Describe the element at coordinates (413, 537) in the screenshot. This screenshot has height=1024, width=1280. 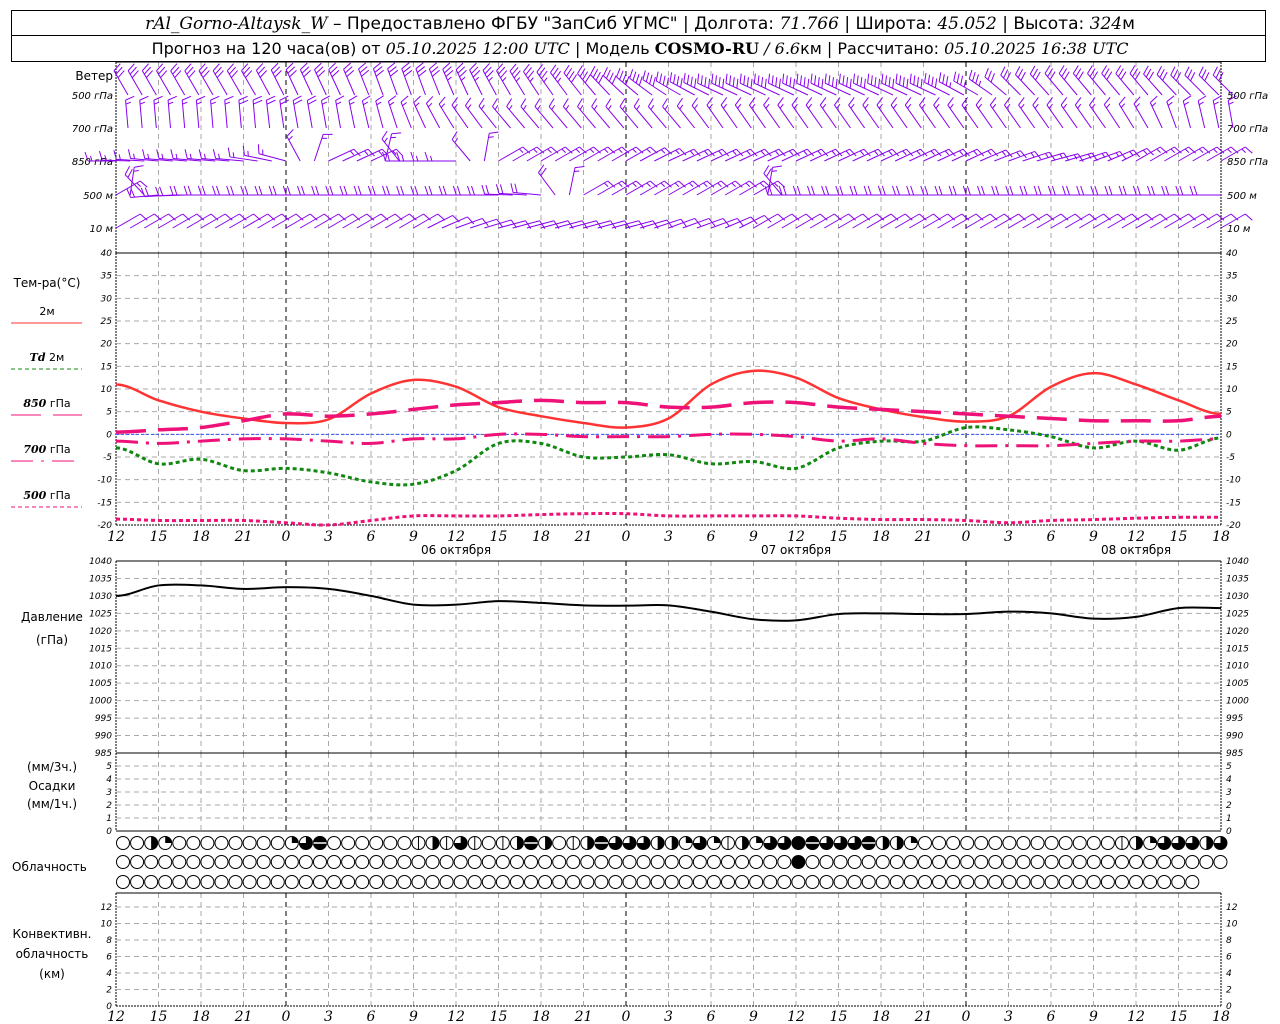
I see `x-tick-label: 9` at that location.